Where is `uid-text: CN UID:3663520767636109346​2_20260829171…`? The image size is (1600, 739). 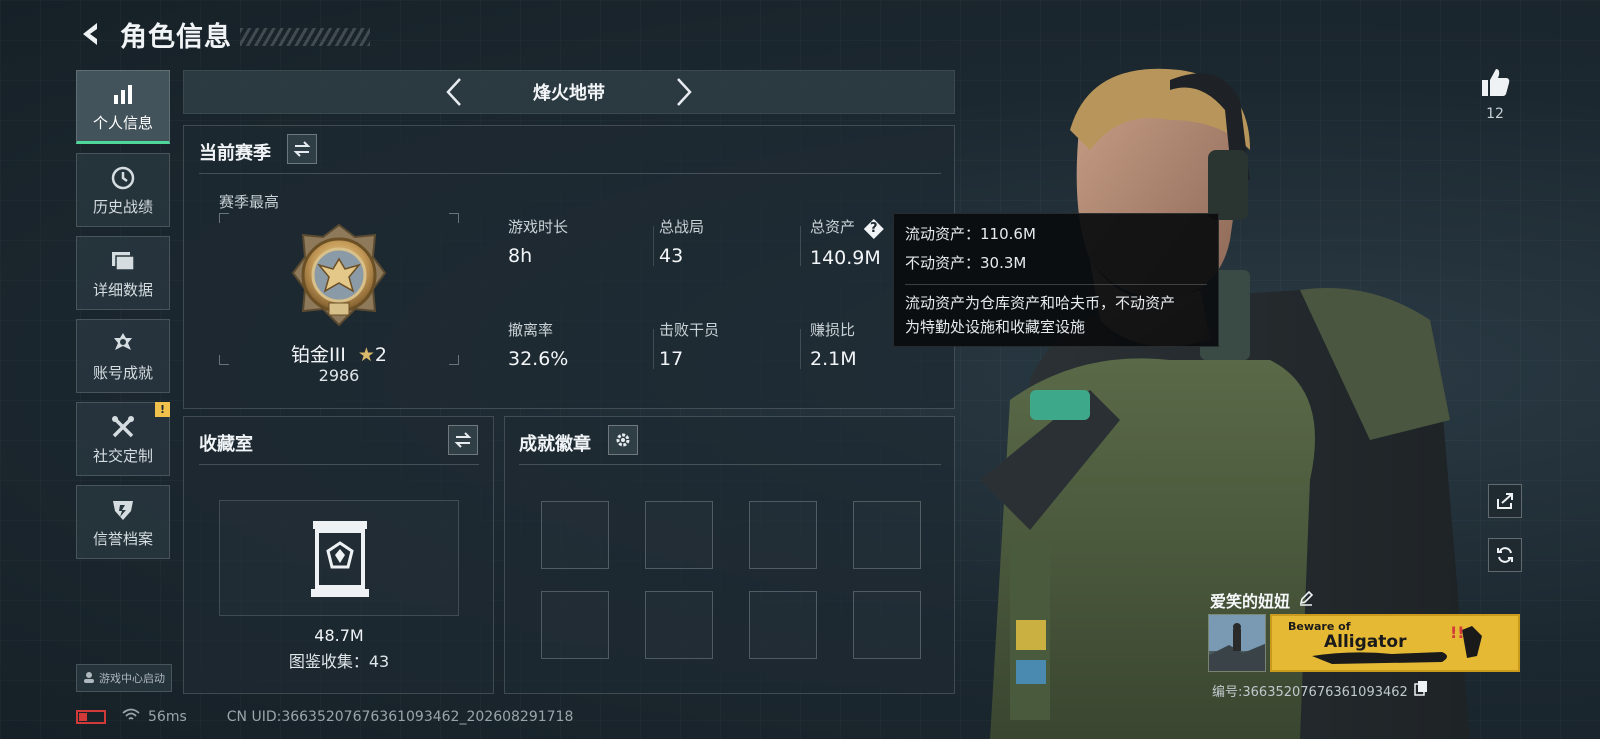
uid-text: CN UID:3663520767636109346​2_20260829171… is located at coordinates (400, 717).